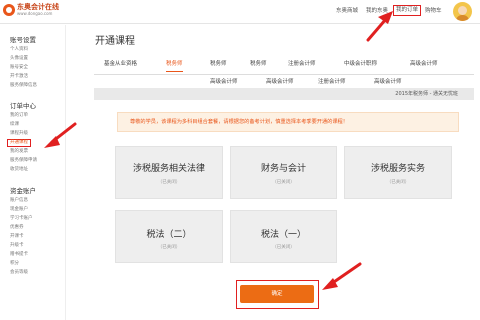 The height and width of the screenshot is (320, 480). What do you see at coordinates (388, 82) in the screenshot?
I see `subtab-senior-accountant-3: 高级会计师` at bounding box center [388, 82].